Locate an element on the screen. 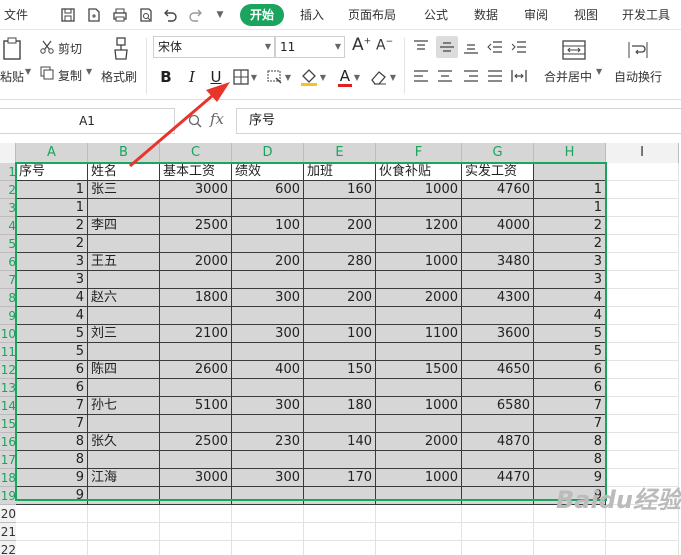  distributed-align-icon is located at coordinates (519, 76).